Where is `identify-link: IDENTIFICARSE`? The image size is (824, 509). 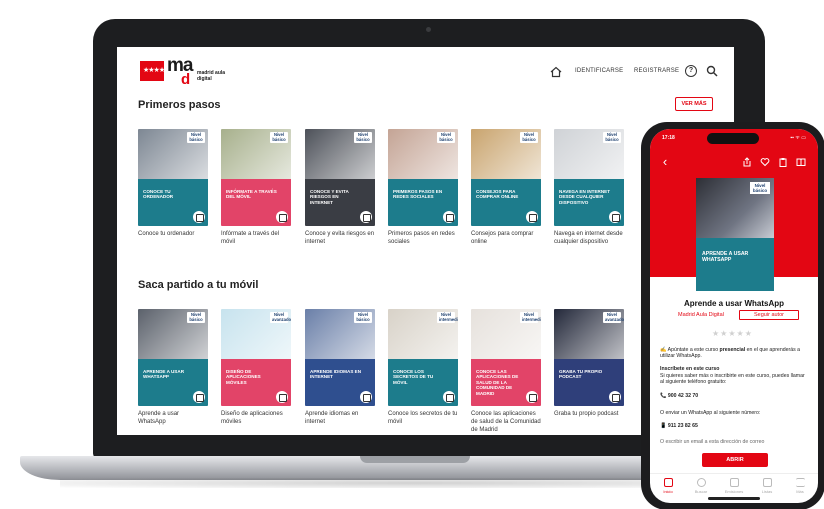 identify-link: IDENTIFICARSE is located at coordinates (599, 71).